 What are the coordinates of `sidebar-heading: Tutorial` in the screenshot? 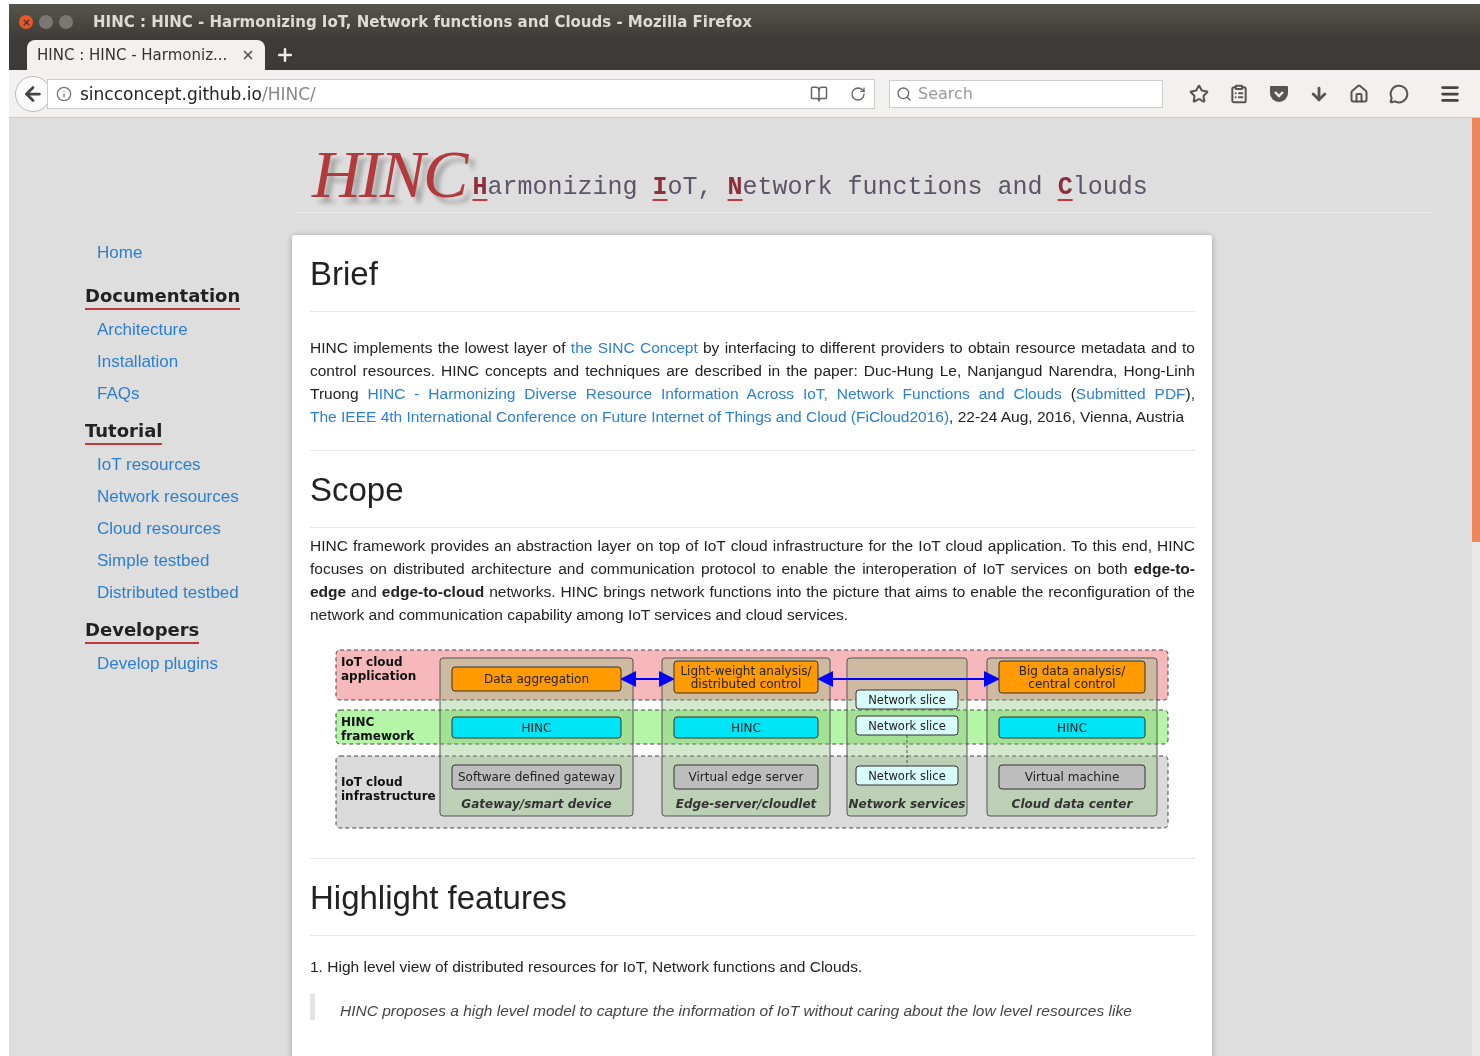 It's located at (124, 432).